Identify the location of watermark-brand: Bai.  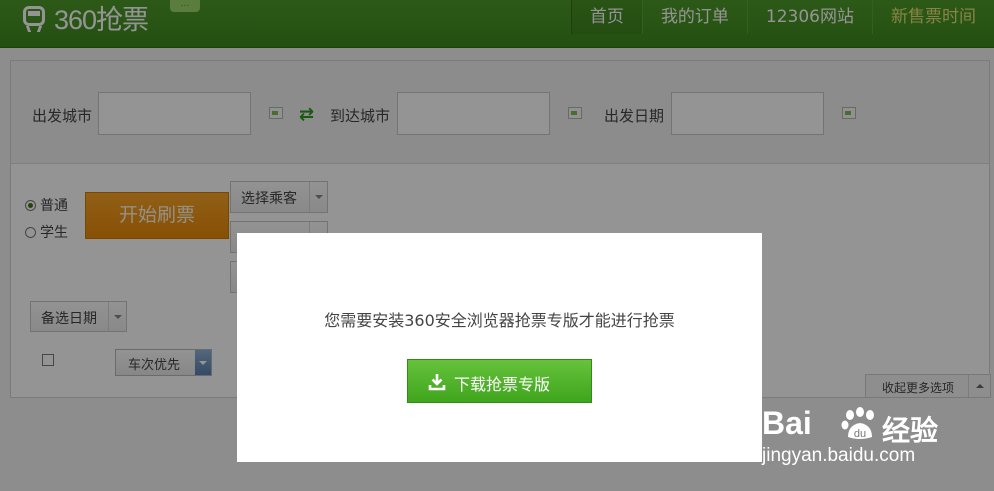
(787, 423).